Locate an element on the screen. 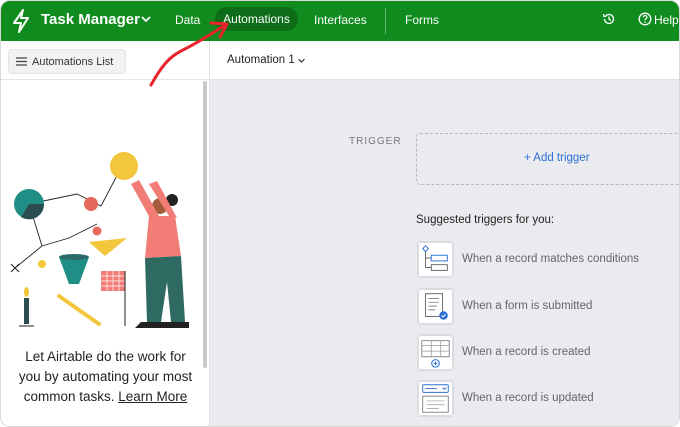 The image size is (680, 427). app-title: Task Manager is located at coordinates (90, 19).